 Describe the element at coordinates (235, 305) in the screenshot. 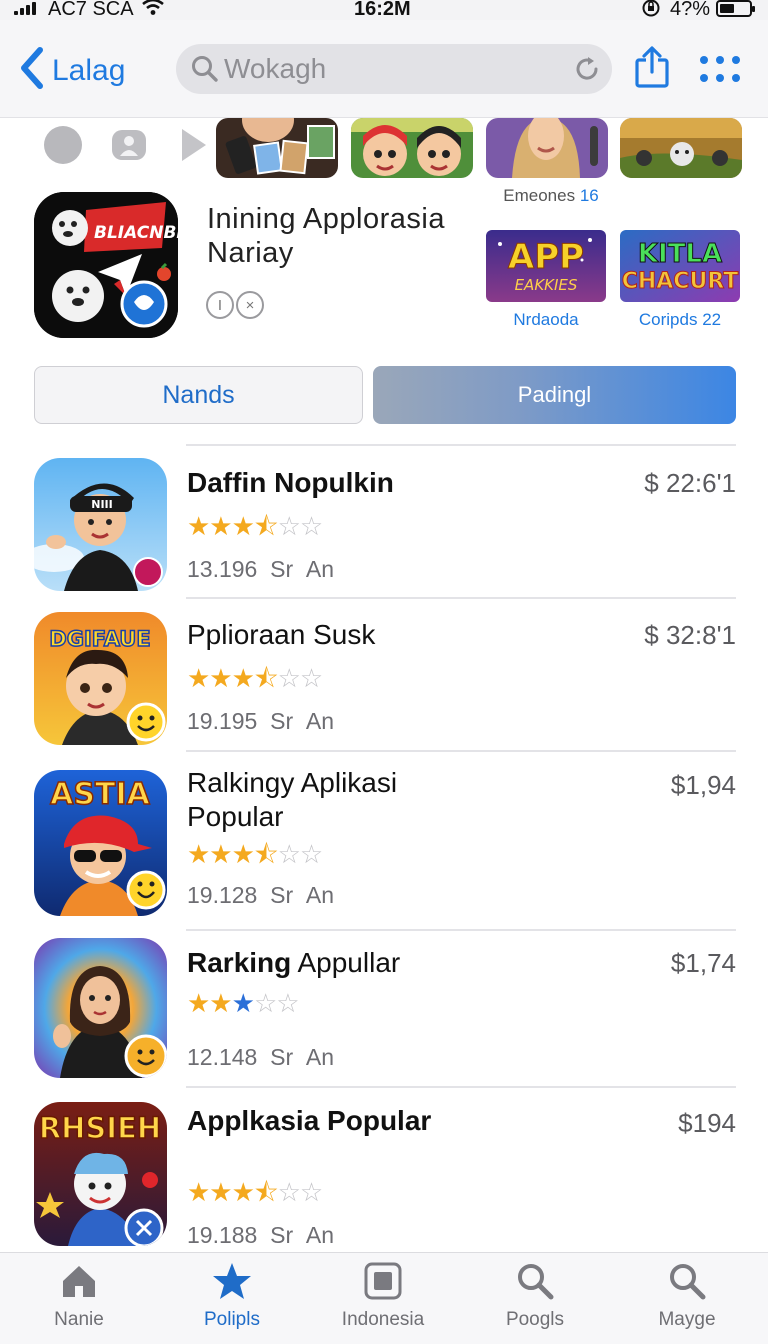

I see `featured-badges: I ×` at that location.